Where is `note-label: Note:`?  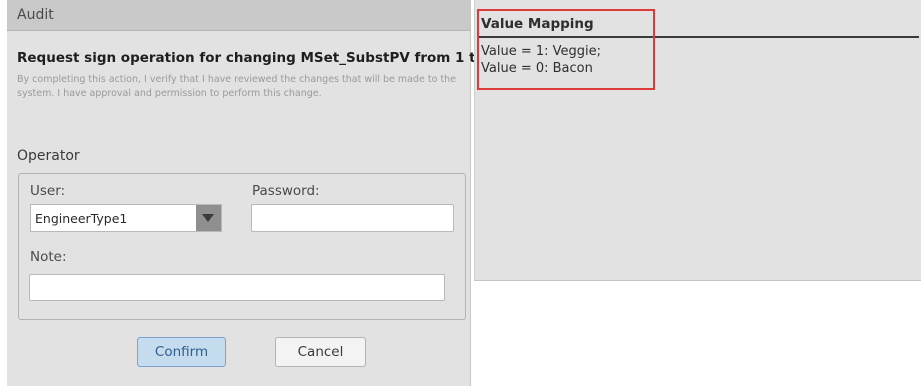
note-label: Note: is located at coordinates (48, 257).